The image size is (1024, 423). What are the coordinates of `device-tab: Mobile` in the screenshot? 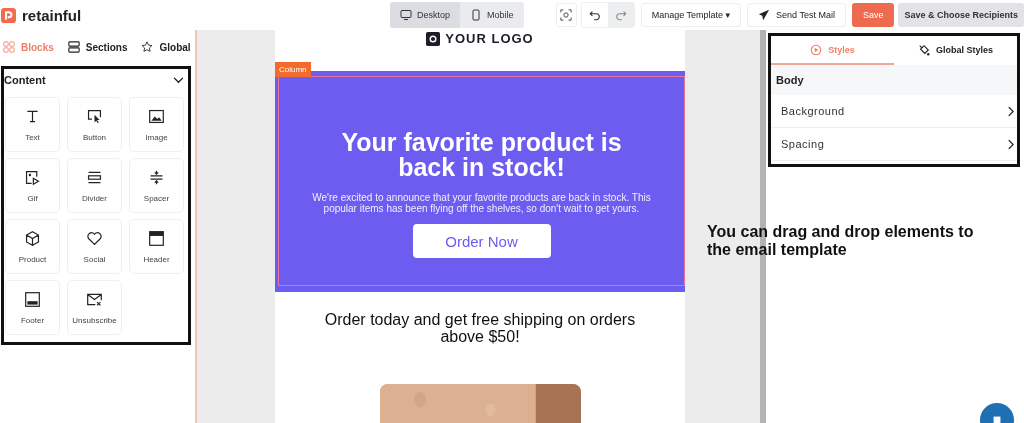 It's located at (492, 15).